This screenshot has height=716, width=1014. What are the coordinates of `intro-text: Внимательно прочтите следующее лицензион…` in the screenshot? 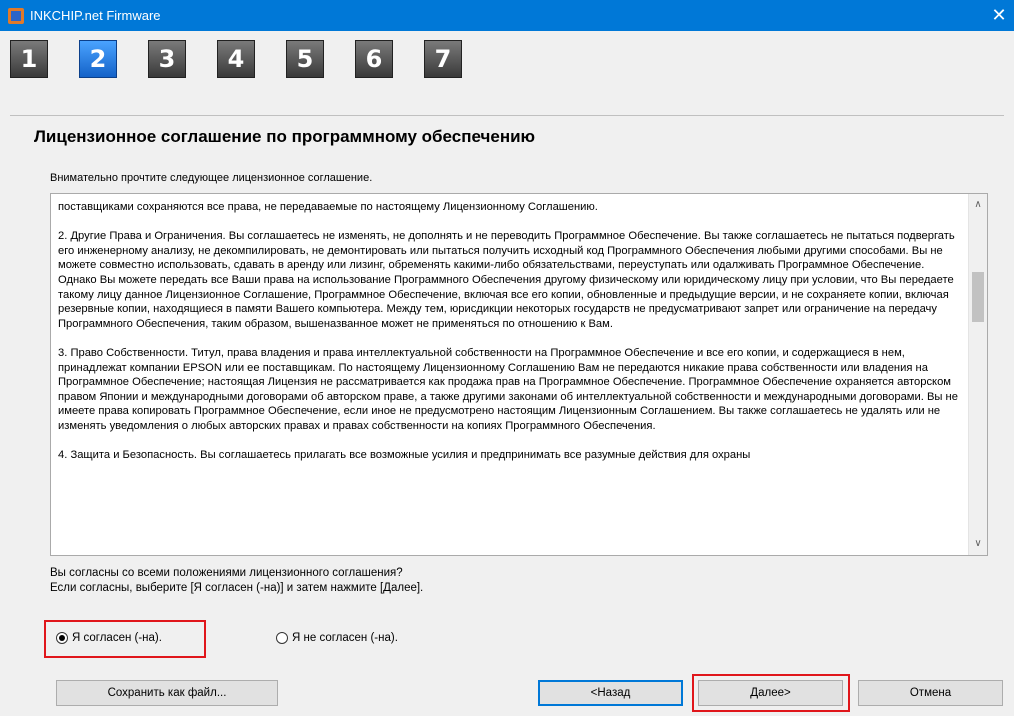 It's located at (211, 178).